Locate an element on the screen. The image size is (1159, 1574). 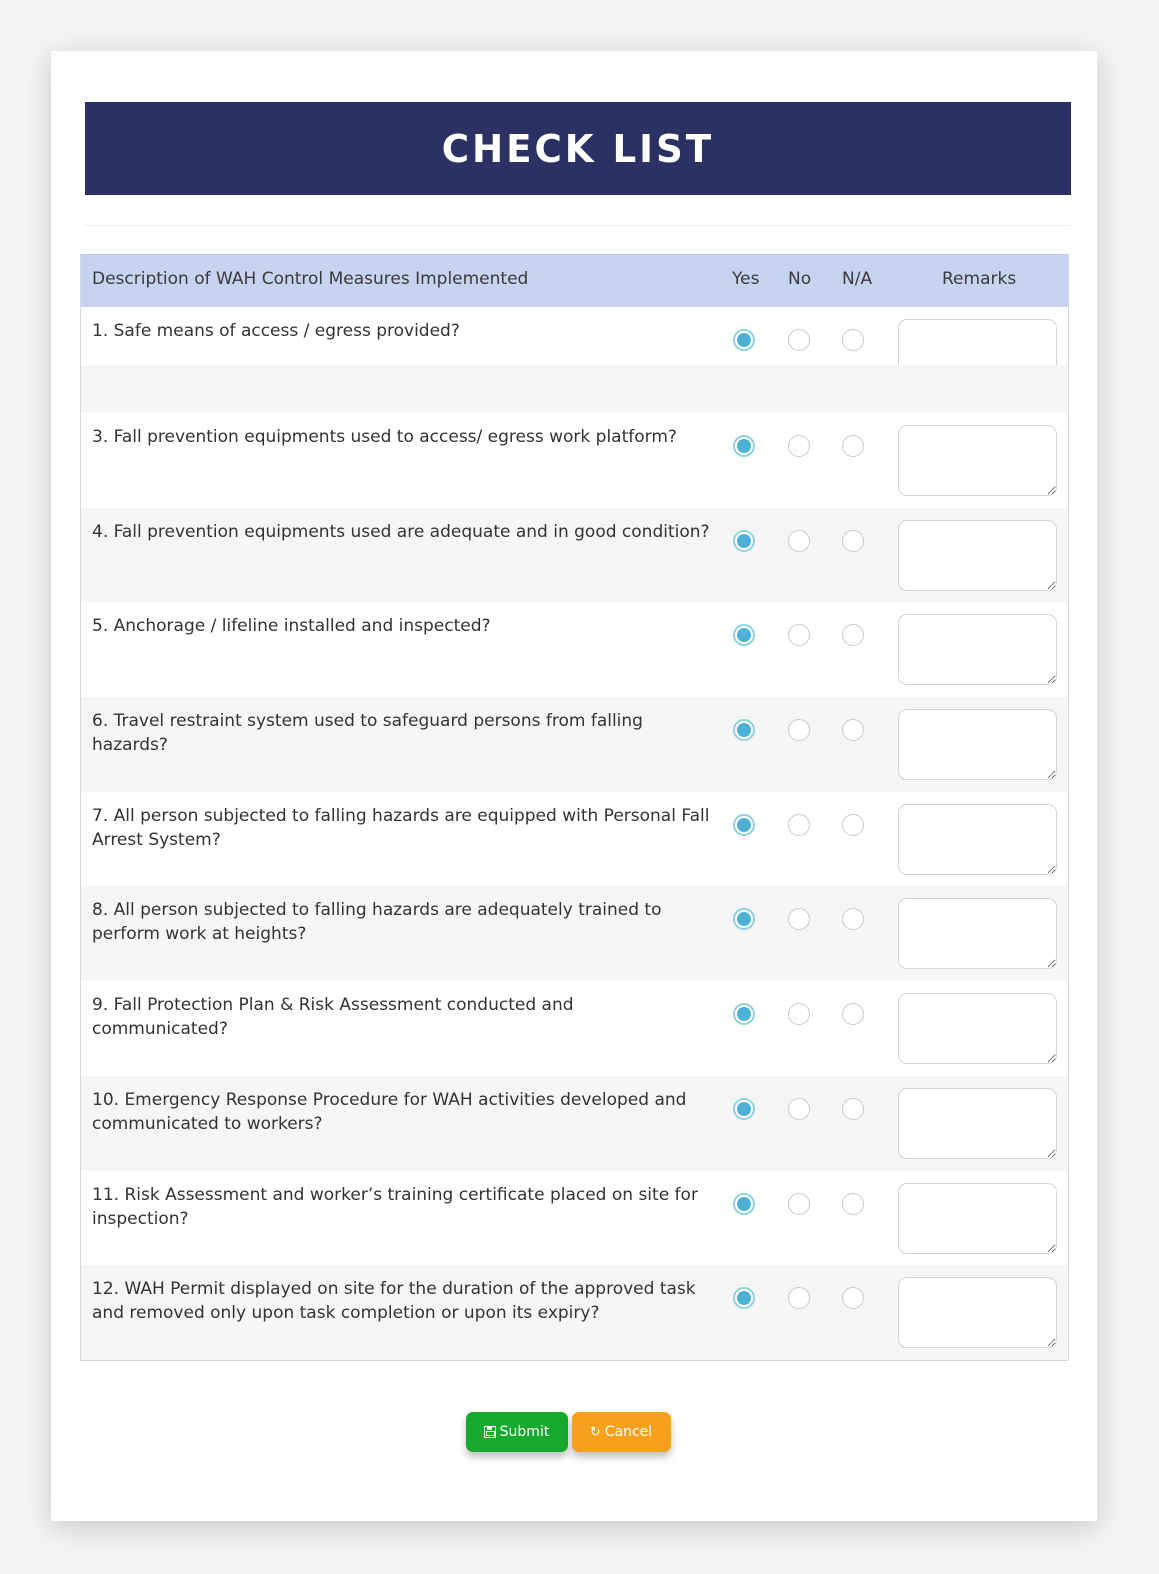
cancel-button: ↻ Cancel is located at coordinates (621, 1432).